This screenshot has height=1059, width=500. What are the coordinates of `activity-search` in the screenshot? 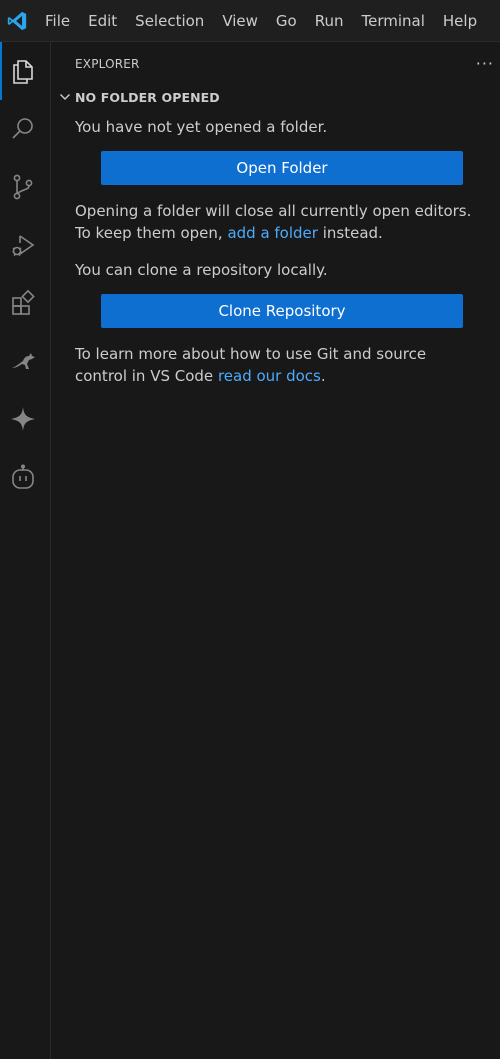 It's located at (23, 129).